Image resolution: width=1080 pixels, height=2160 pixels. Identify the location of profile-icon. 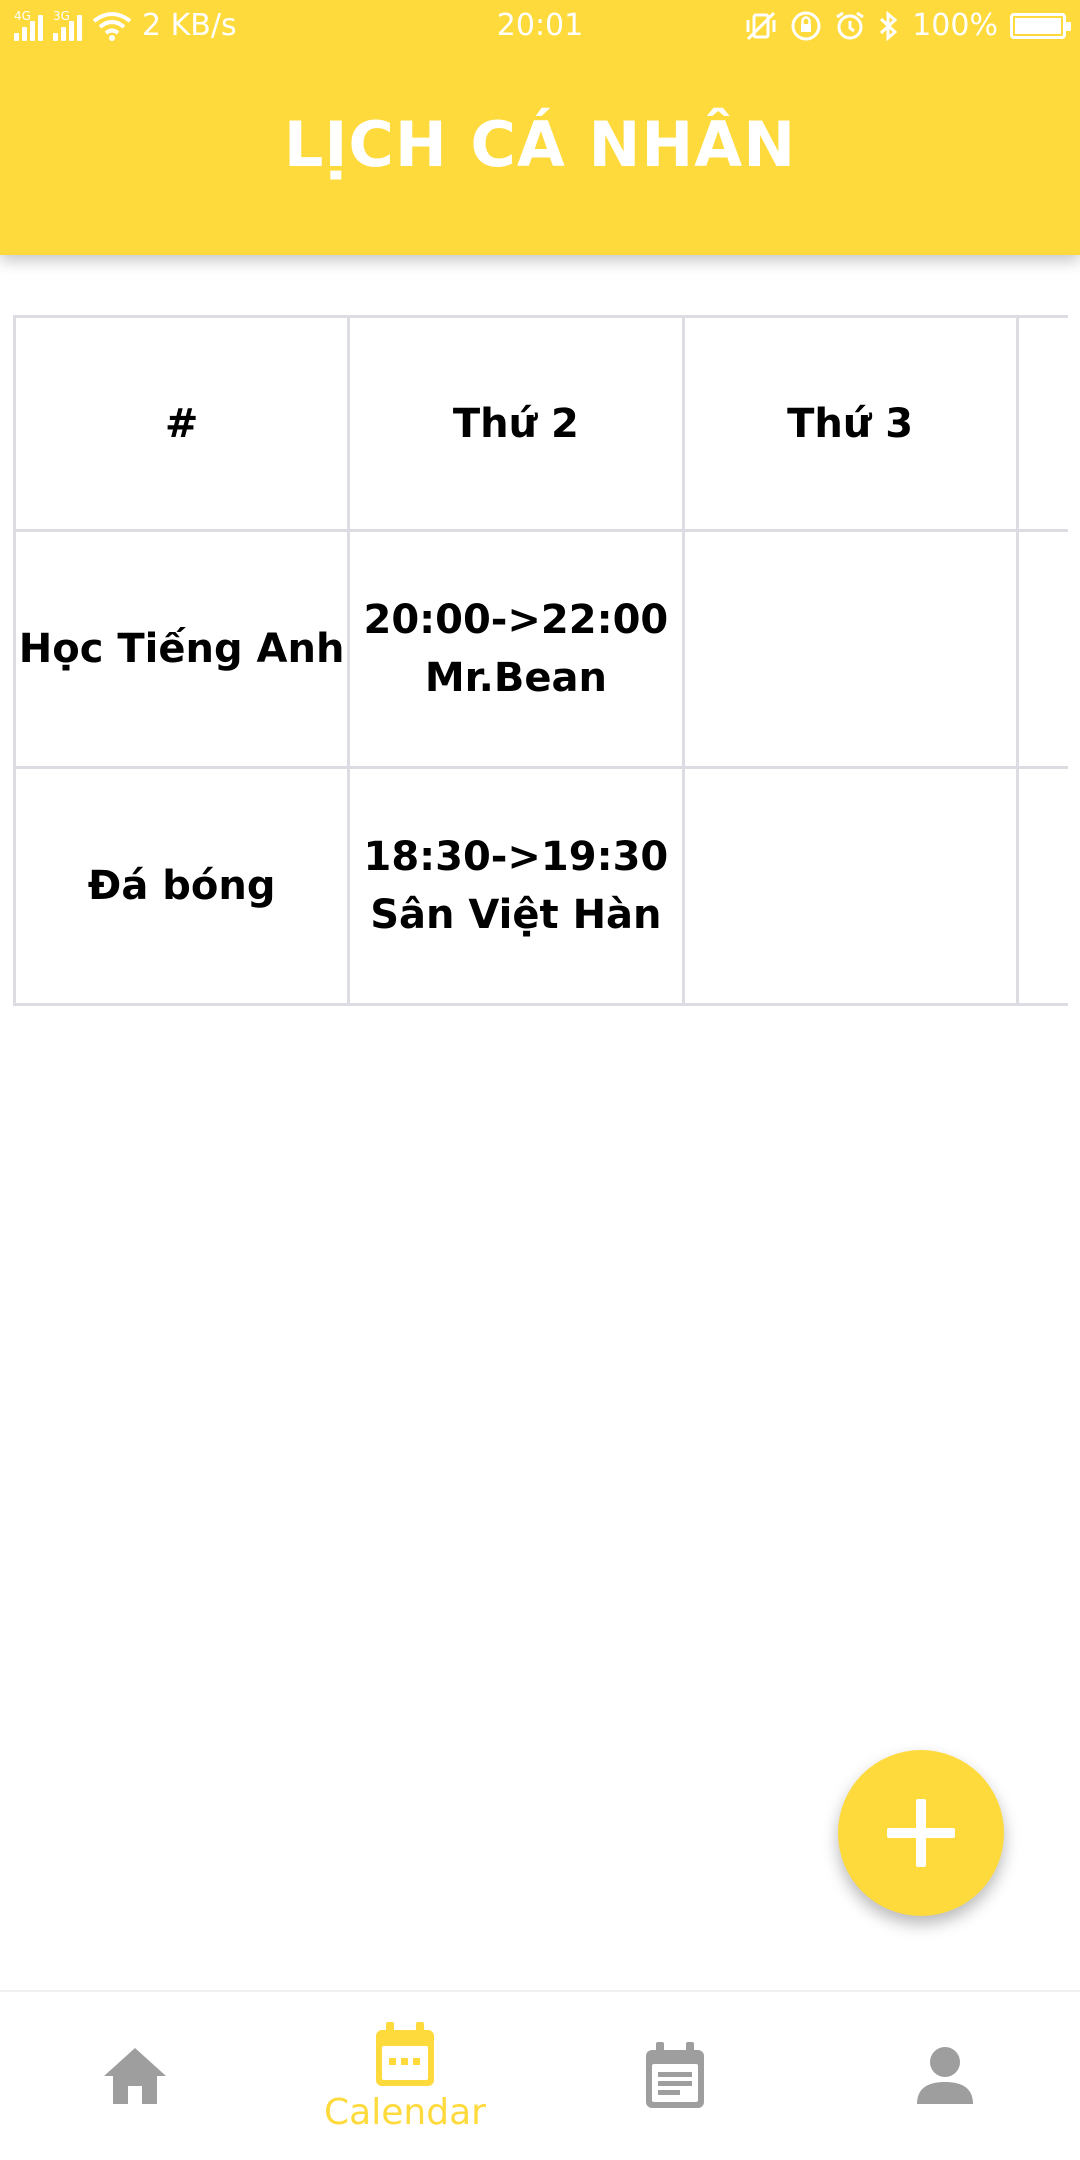
(945, 2075).